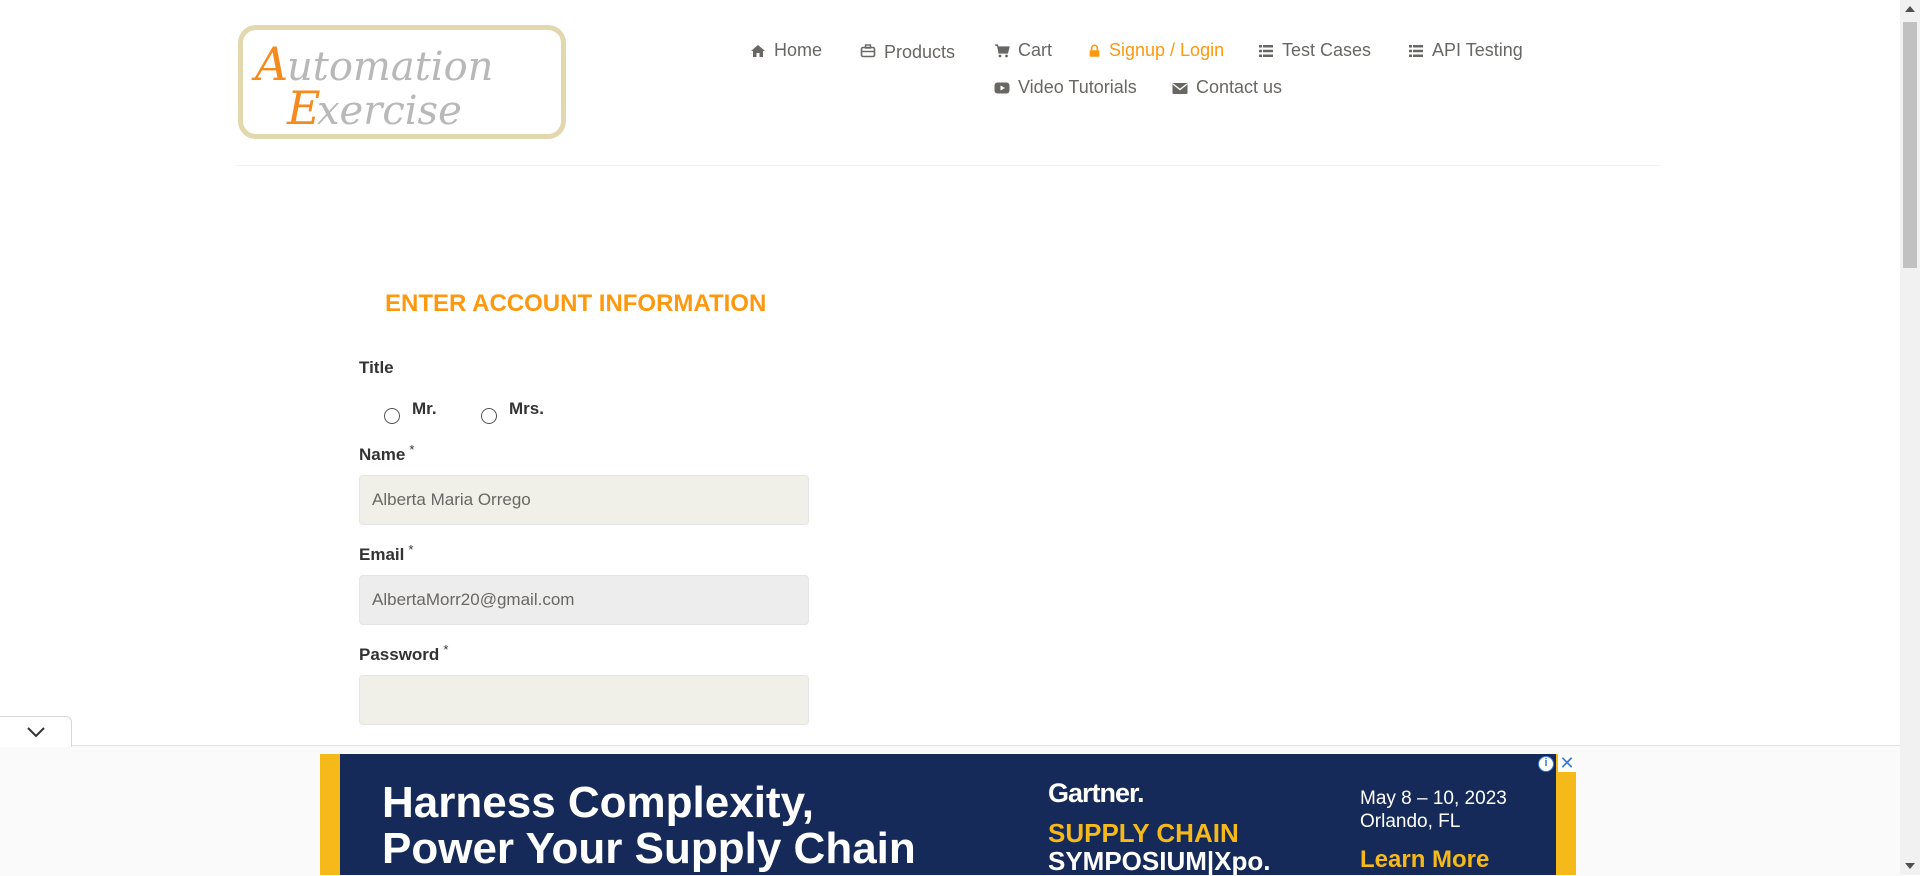  I want to click on password-label: Password *, so click(404, 653).